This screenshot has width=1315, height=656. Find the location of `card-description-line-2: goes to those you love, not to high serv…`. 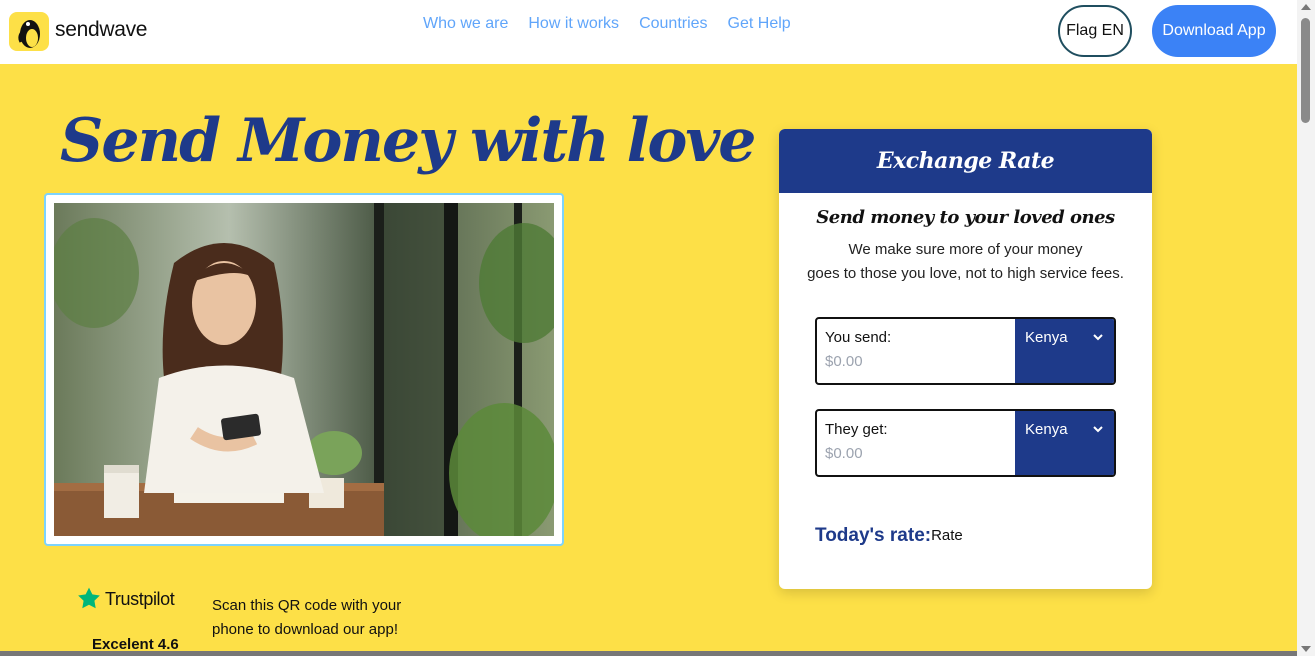

card-description-line-2: goes to those you love, not to high serv… is located at coordinates (965, 273).